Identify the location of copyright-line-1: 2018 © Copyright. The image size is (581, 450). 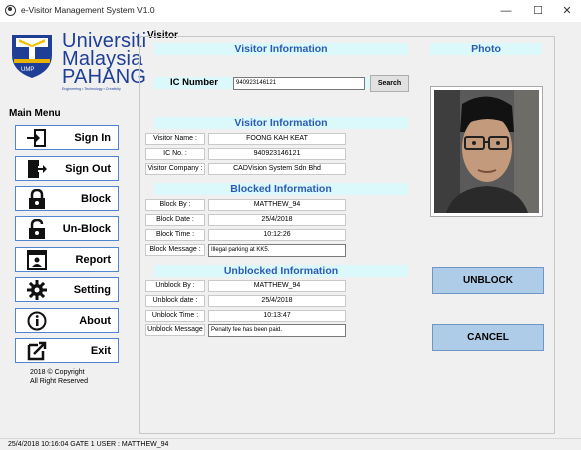
(57, 372).